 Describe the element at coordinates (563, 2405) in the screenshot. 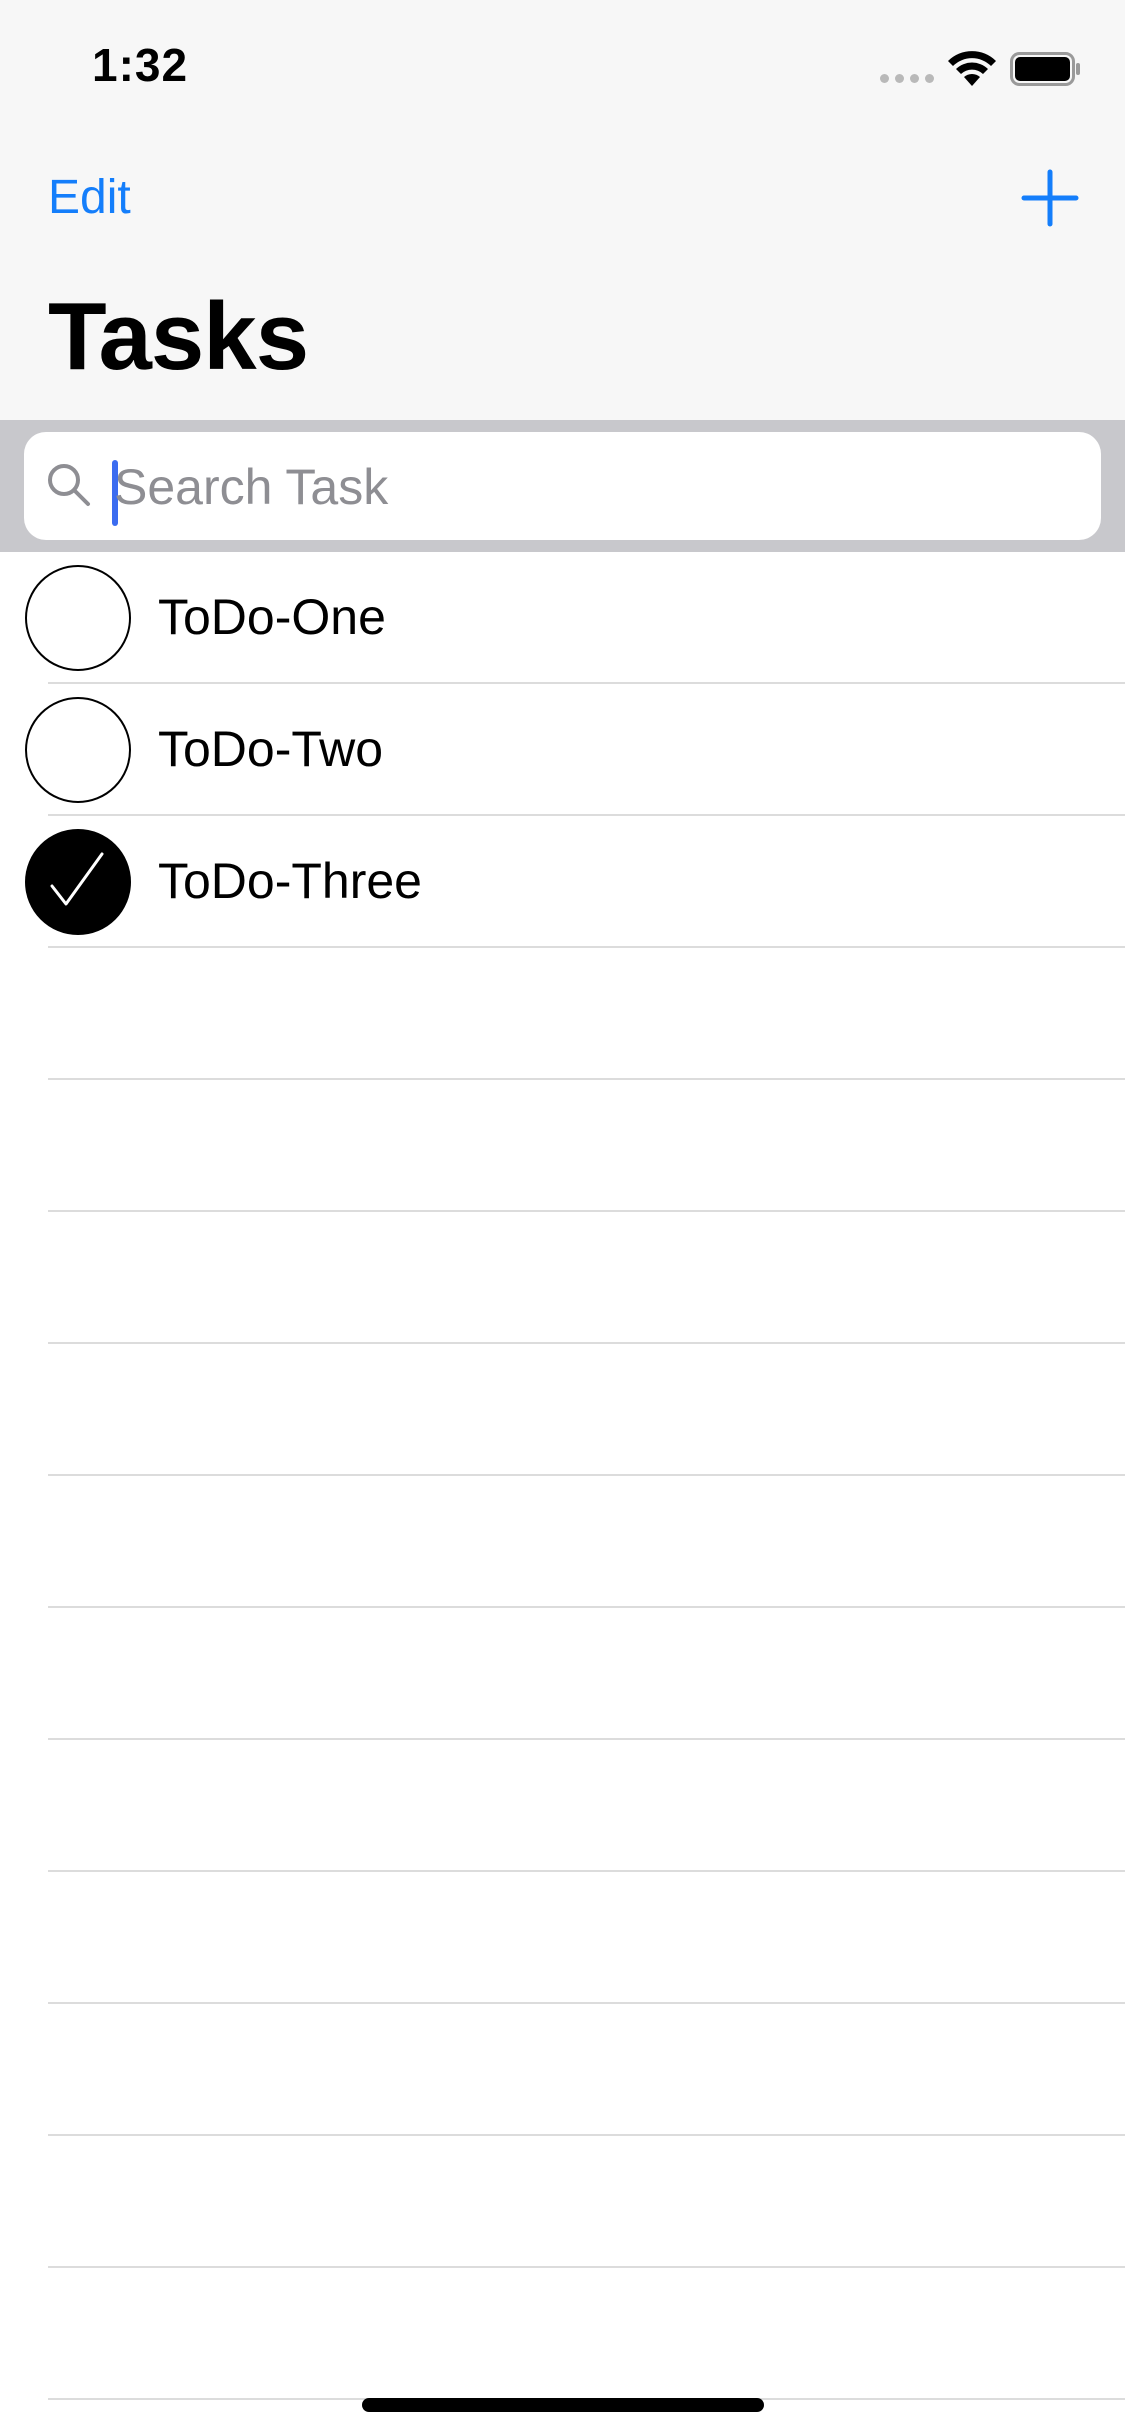

I see `home-indicator` at that location.